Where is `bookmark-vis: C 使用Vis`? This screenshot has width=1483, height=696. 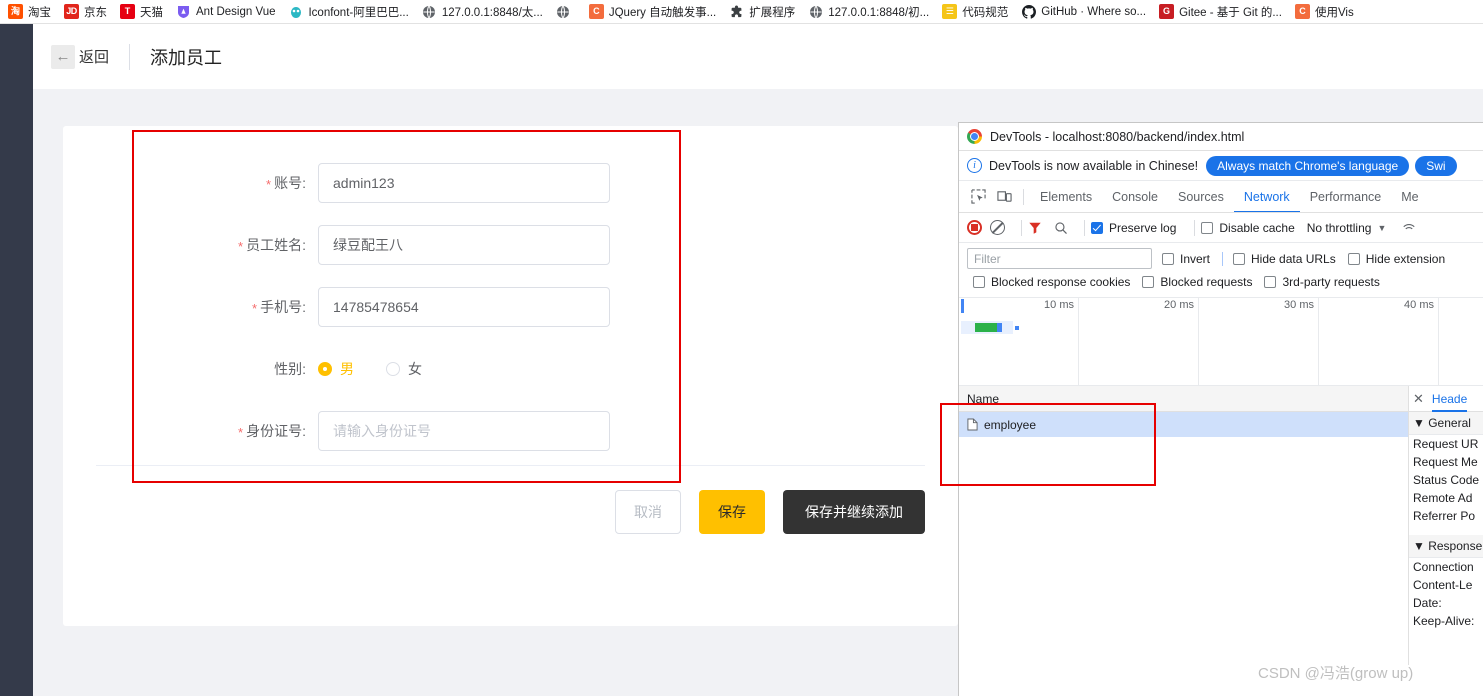 bookmark-vis: C 使用Vis is located at coordinates (1324, 12).